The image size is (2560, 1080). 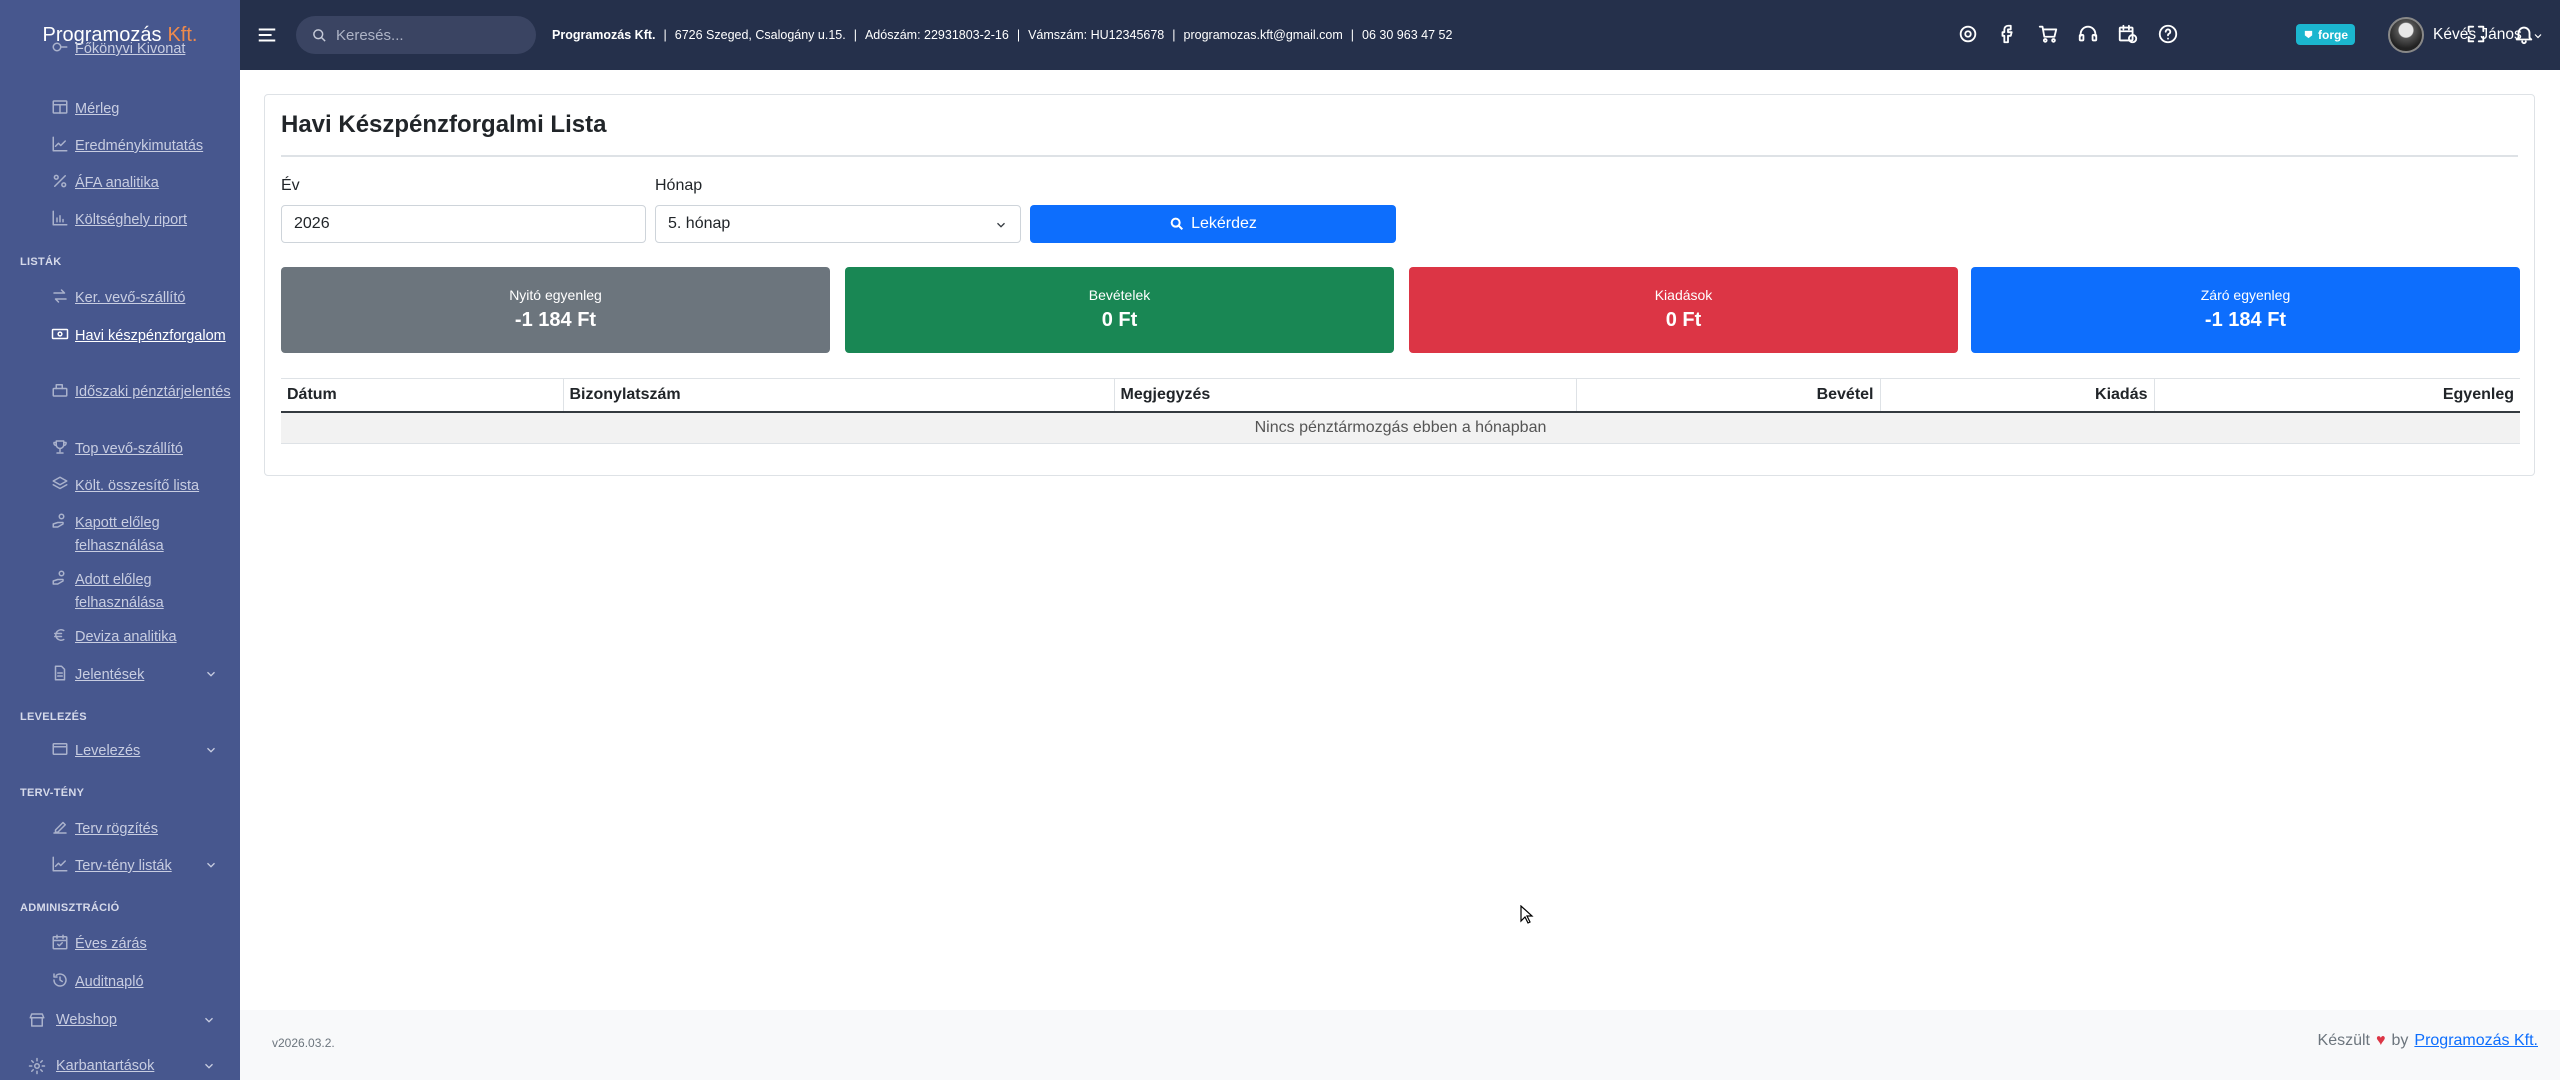 What do you see at coordinates (142, 298) in the screenshot?
I see `sidebar-item-ker-vevo-szallito: Ker. vevő-szállító` at bounding box center [142, 298].